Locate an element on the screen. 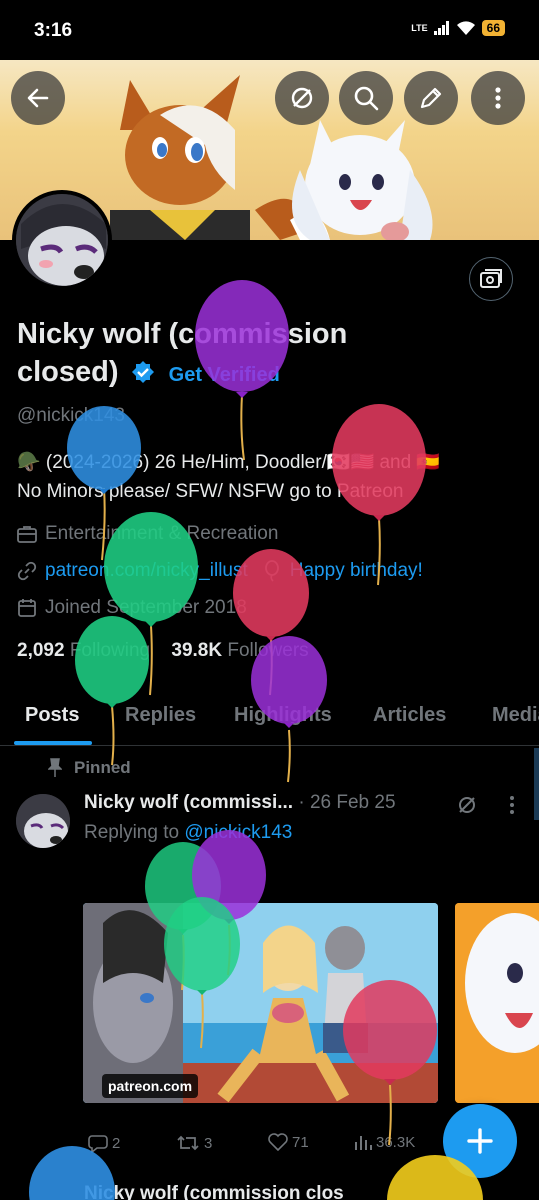 This screenshot has height=1200, width=539. get-verified-link: Get Verified is located at coordinates (224, 375).